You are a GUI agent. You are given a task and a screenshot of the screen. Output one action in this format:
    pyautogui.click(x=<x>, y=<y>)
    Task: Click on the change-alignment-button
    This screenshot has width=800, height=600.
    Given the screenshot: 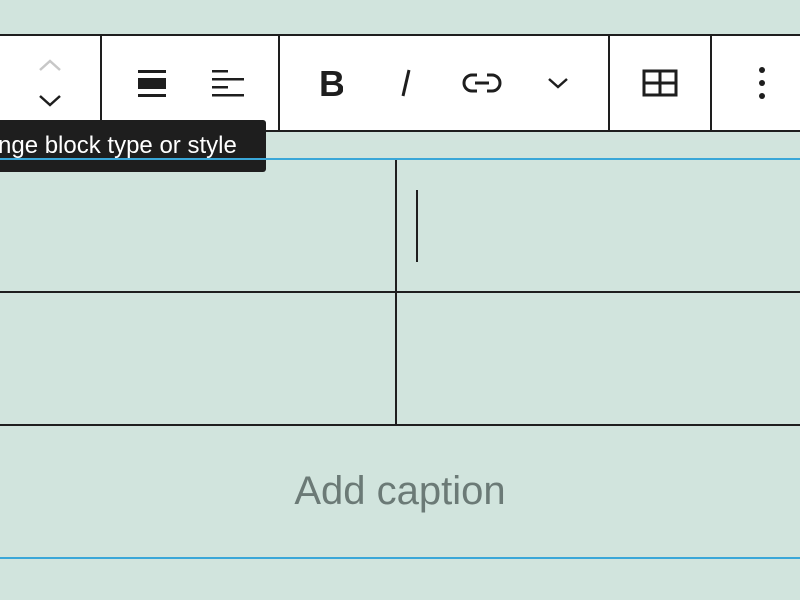 What is the action you would take?
    pyautogui.click(x=152, y=83)
    